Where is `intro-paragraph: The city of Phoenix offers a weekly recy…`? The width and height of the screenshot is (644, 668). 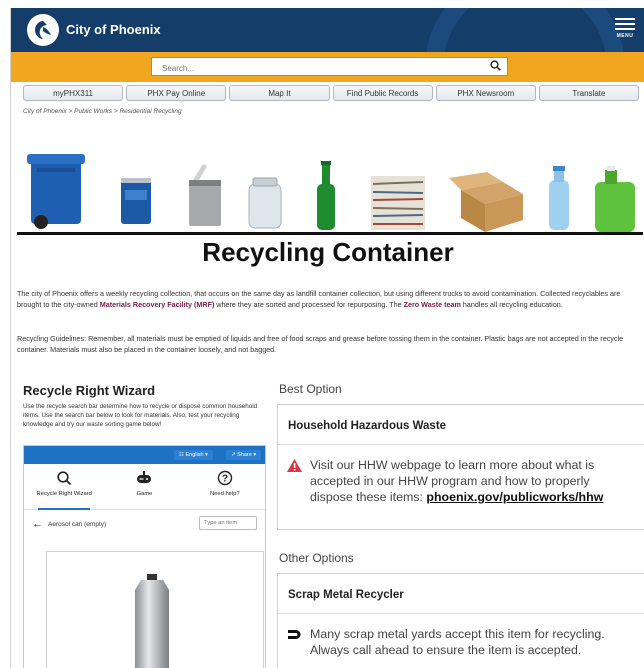
intro-paragraph: The city of Phoenix offers a weekly recy… is located at coordinates (319, 299).